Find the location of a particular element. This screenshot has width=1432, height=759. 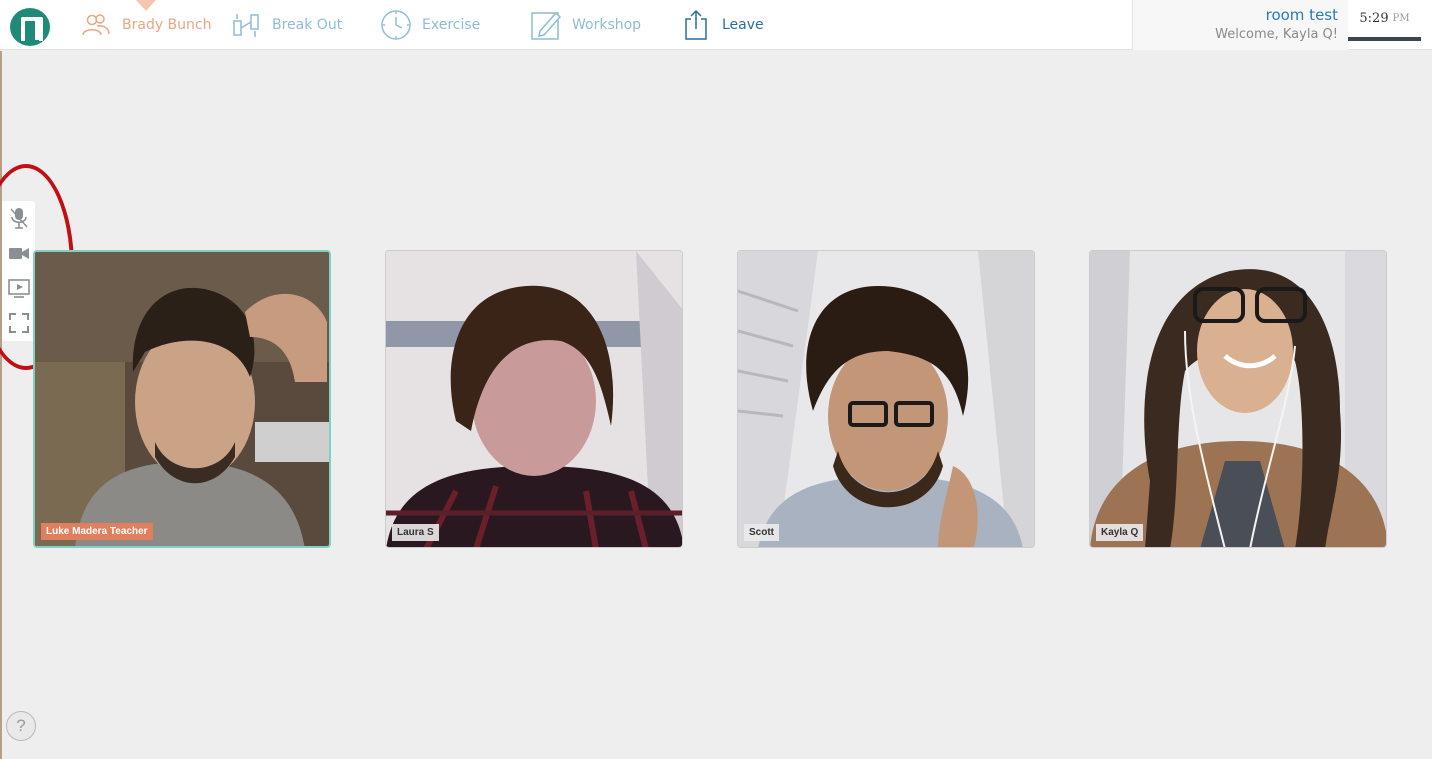

nav-exercise: Exercise is located at coordinates (430, 25).